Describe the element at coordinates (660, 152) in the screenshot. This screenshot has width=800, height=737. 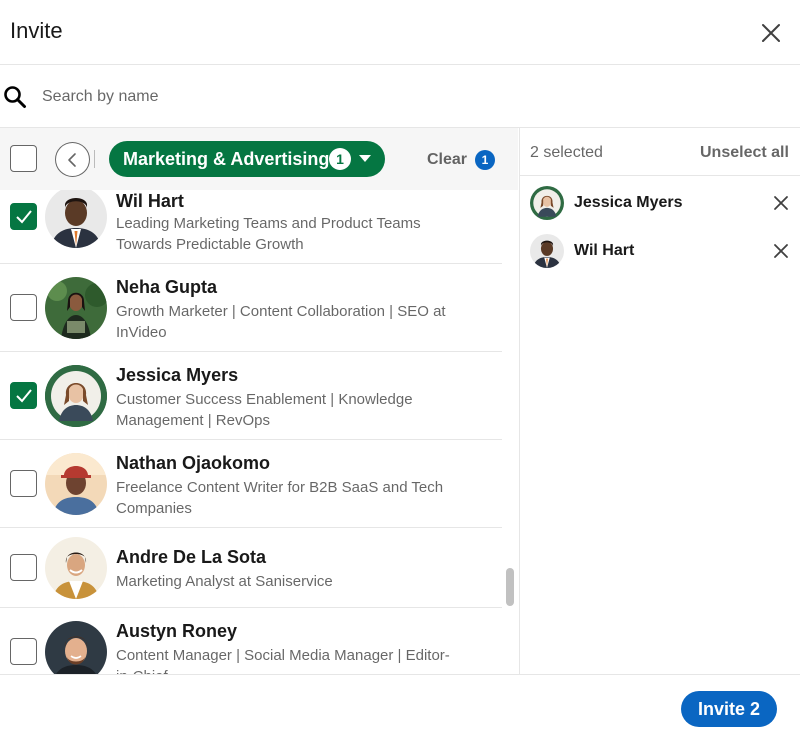
I see `selected-header: 2 selected Unselect all` at that location.